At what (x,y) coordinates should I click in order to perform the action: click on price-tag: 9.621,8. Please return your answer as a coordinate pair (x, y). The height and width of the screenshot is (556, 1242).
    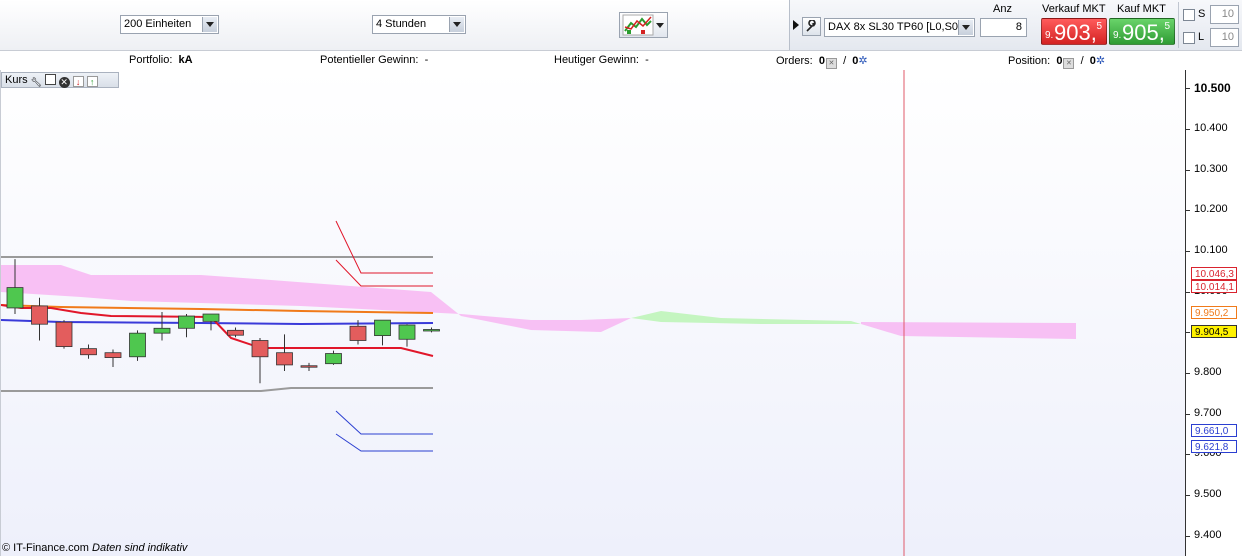
    Looking at the image, I should click on (1214, 446).